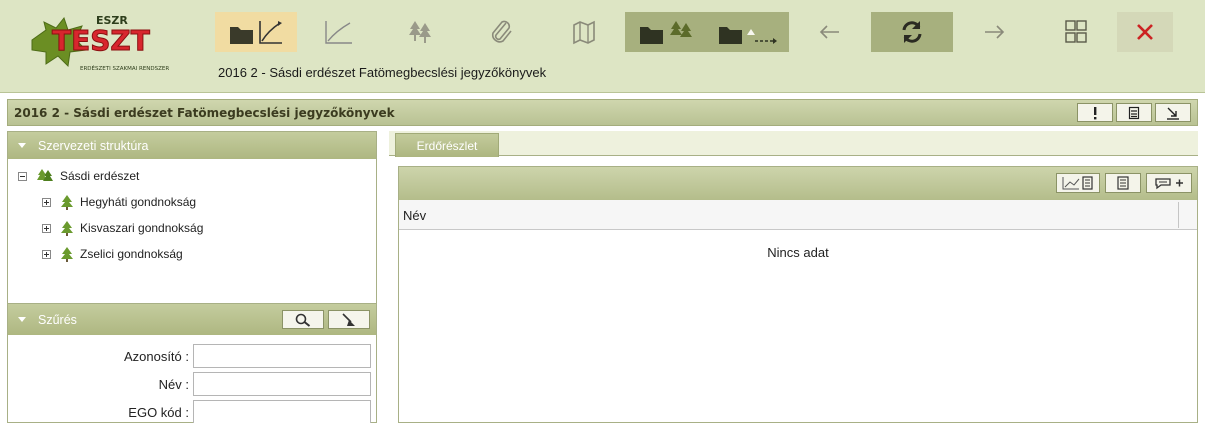 The image size is (1205, 423). I want to click on grid-header: Név, so click(798, 215).